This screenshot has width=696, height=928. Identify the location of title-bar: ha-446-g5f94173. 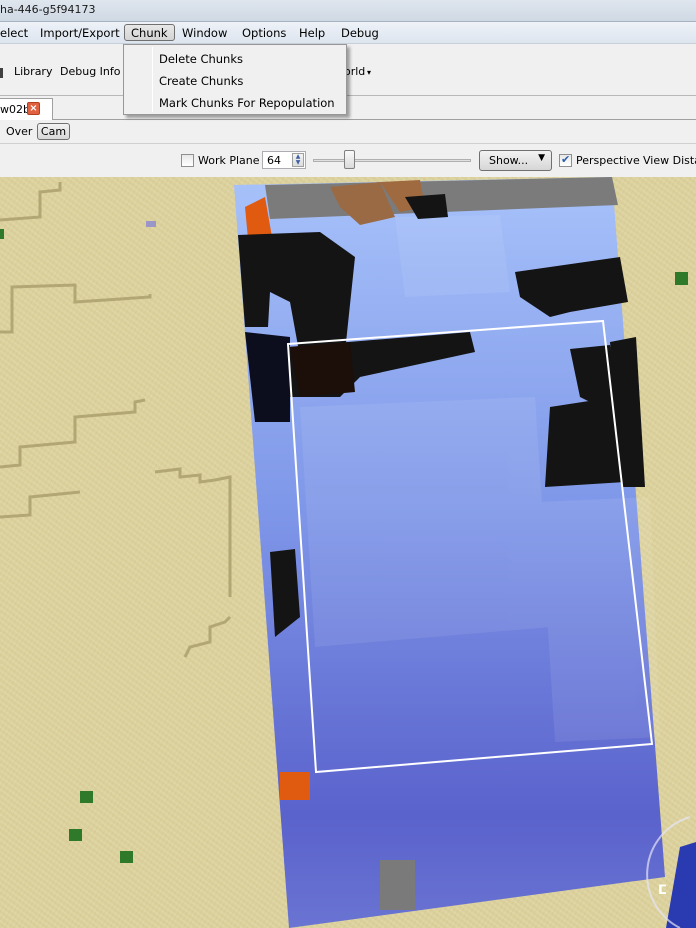
(348, 11).